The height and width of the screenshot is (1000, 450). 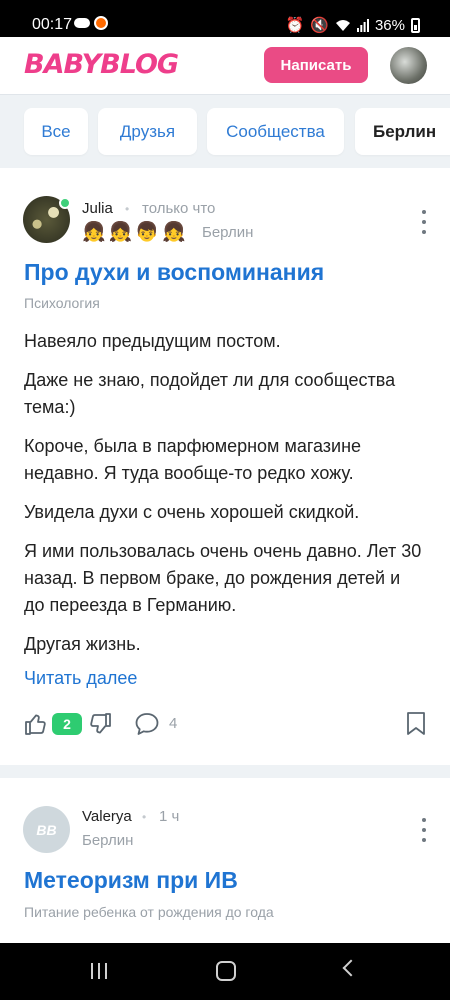 I want to click on post-category: Психология, so click(x=62, y=303).